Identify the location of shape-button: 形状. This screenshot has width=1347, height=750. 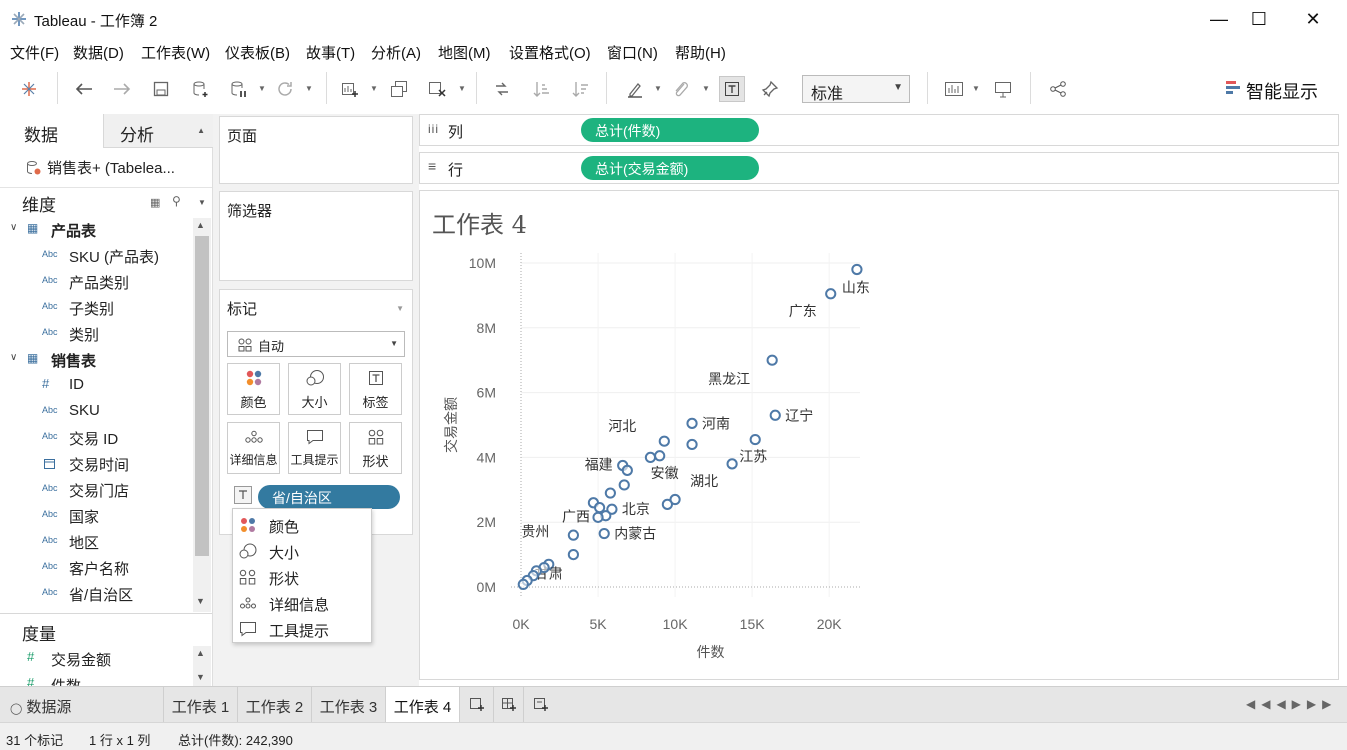
(375, 448).